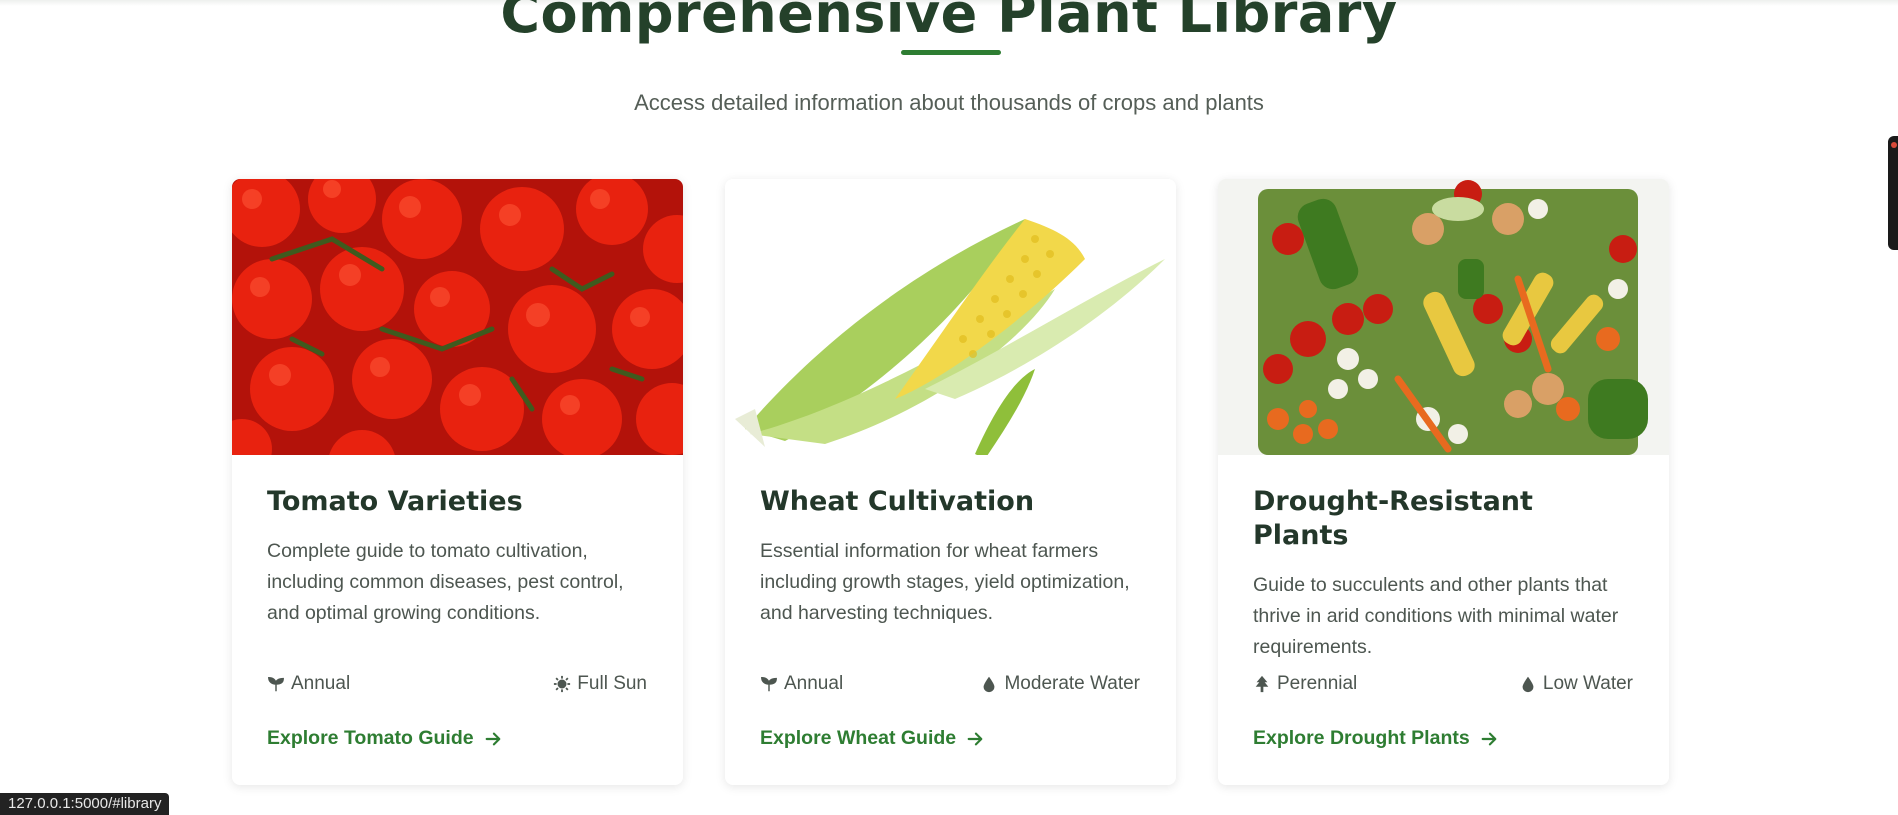 Image resolution: width=1898 pixels, height=815 pixels. Describe the element at coordinates (1443, 317) in the screenshot. I see `vegetables-photo` at that location.